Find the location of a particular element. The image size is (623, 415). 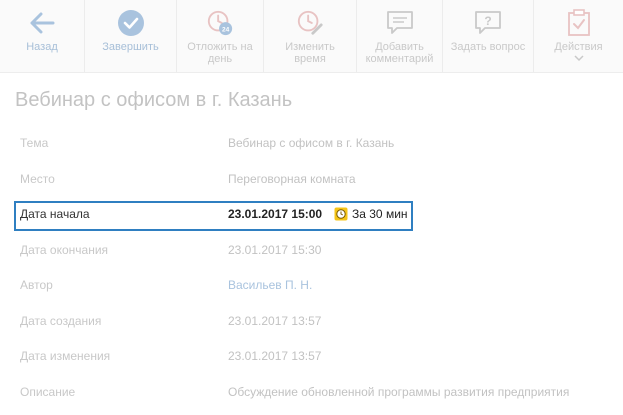

check-circle-icon is located at coordinates (131, 23).